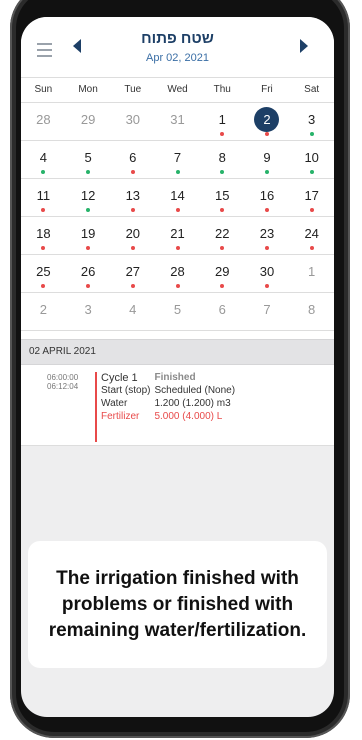 The width and height of the screenshot is (362, 740). Describe the element at coordinates (177, 90) in the screenshot. I see `weekday-header: Sun Mon Tue Wed Thu Fri Sat` at that location.